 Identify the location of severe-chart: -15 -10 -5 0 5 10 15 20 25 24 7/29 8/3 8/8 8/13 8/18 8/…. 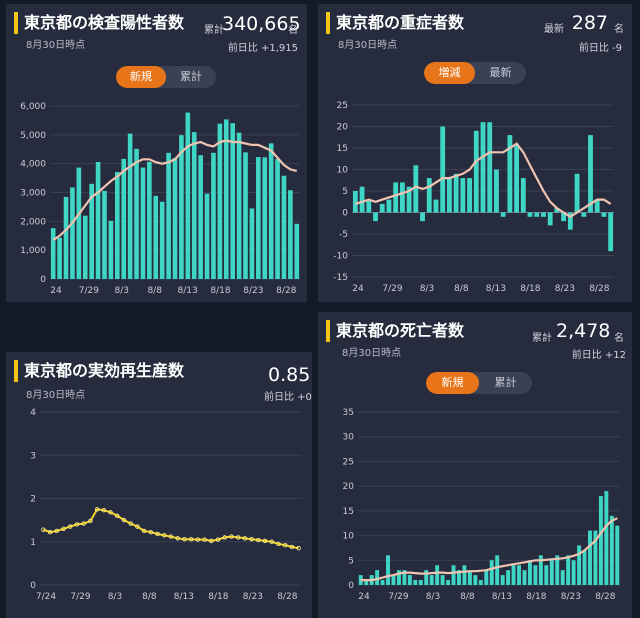
(473, 197).